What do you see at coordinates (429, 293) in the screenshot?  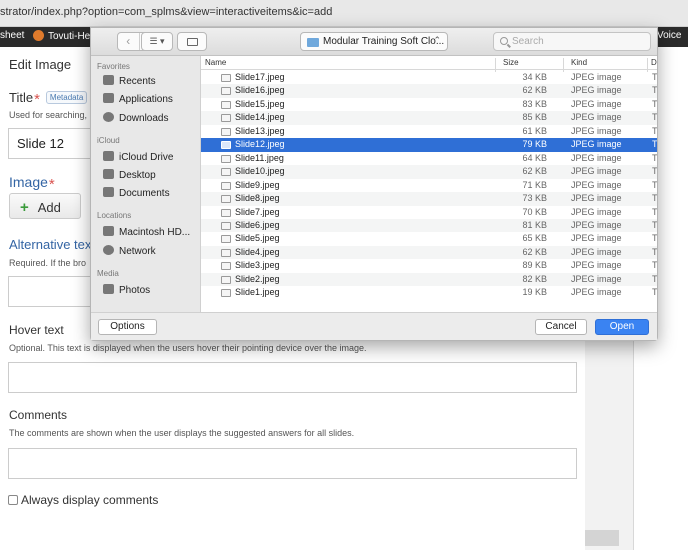 I see `file-row: Slide1.jpeg 19 KB JPEG image T` at bounding box center [429, 293].